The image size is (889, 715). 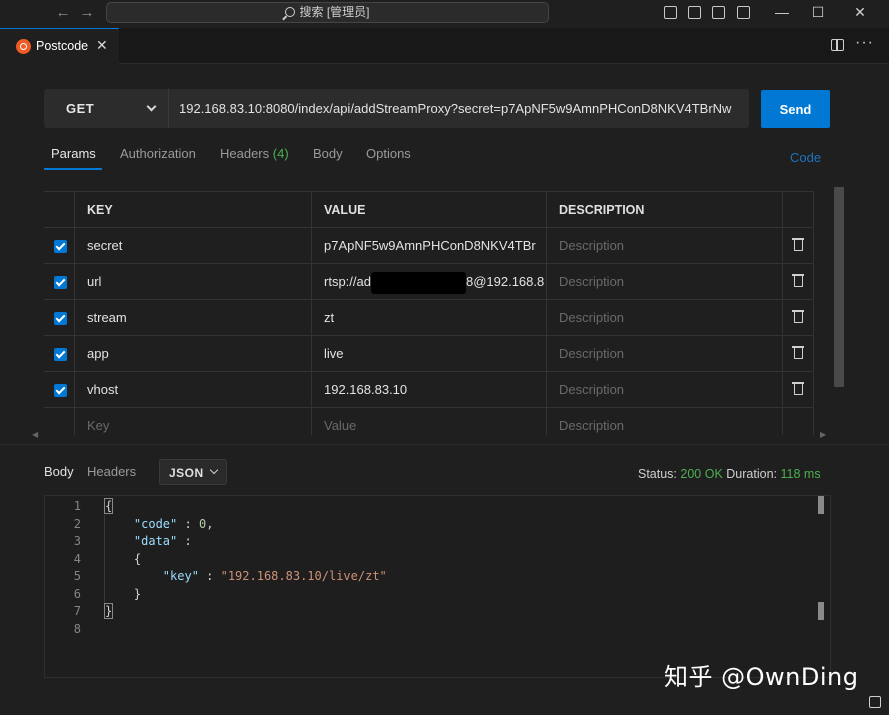 I want to click on table-row: stream zt Description, so click(x=429, y=318).